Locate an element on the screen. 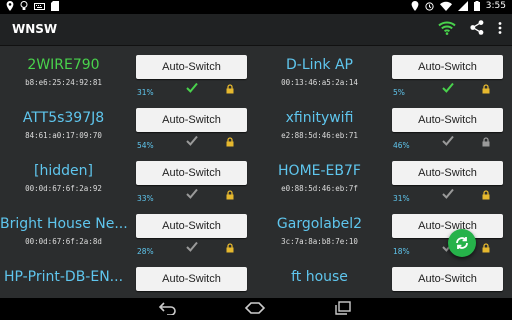 The width and height of the screenshot is (512, 320). network-ssid: 2WIRE790 is located at coordinates (63, 65).